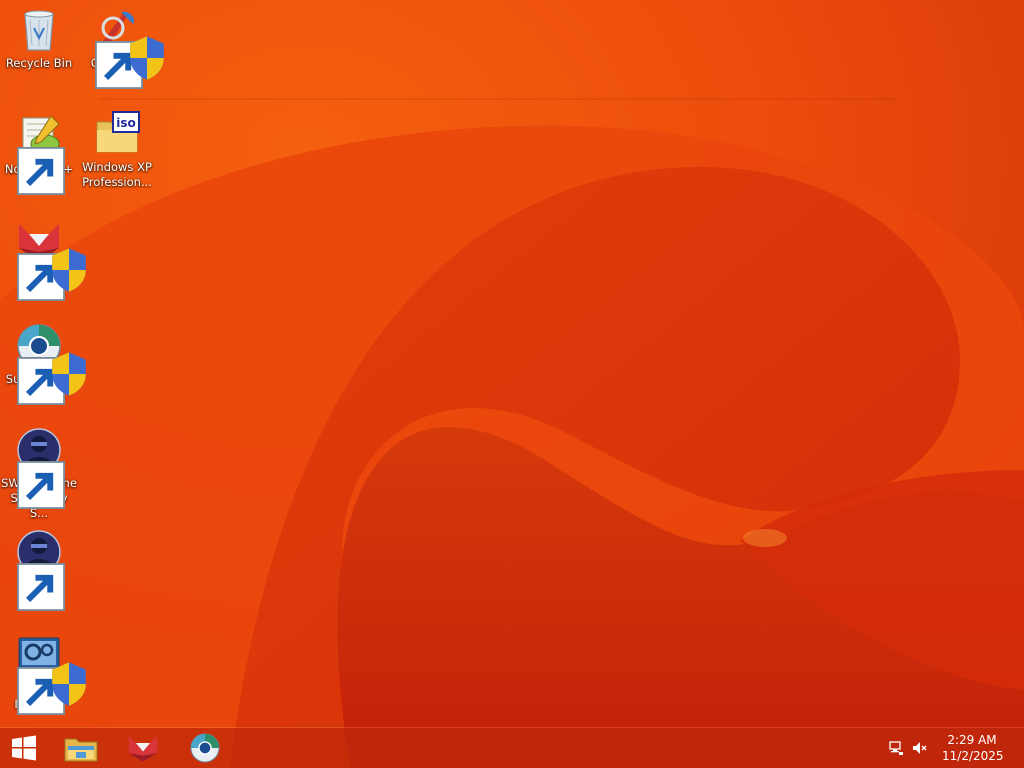  What do you see at coordinates (972, 740) in the screenshot?
I see `clock-time: 2:29 AM` at bounding box center [972, 740].